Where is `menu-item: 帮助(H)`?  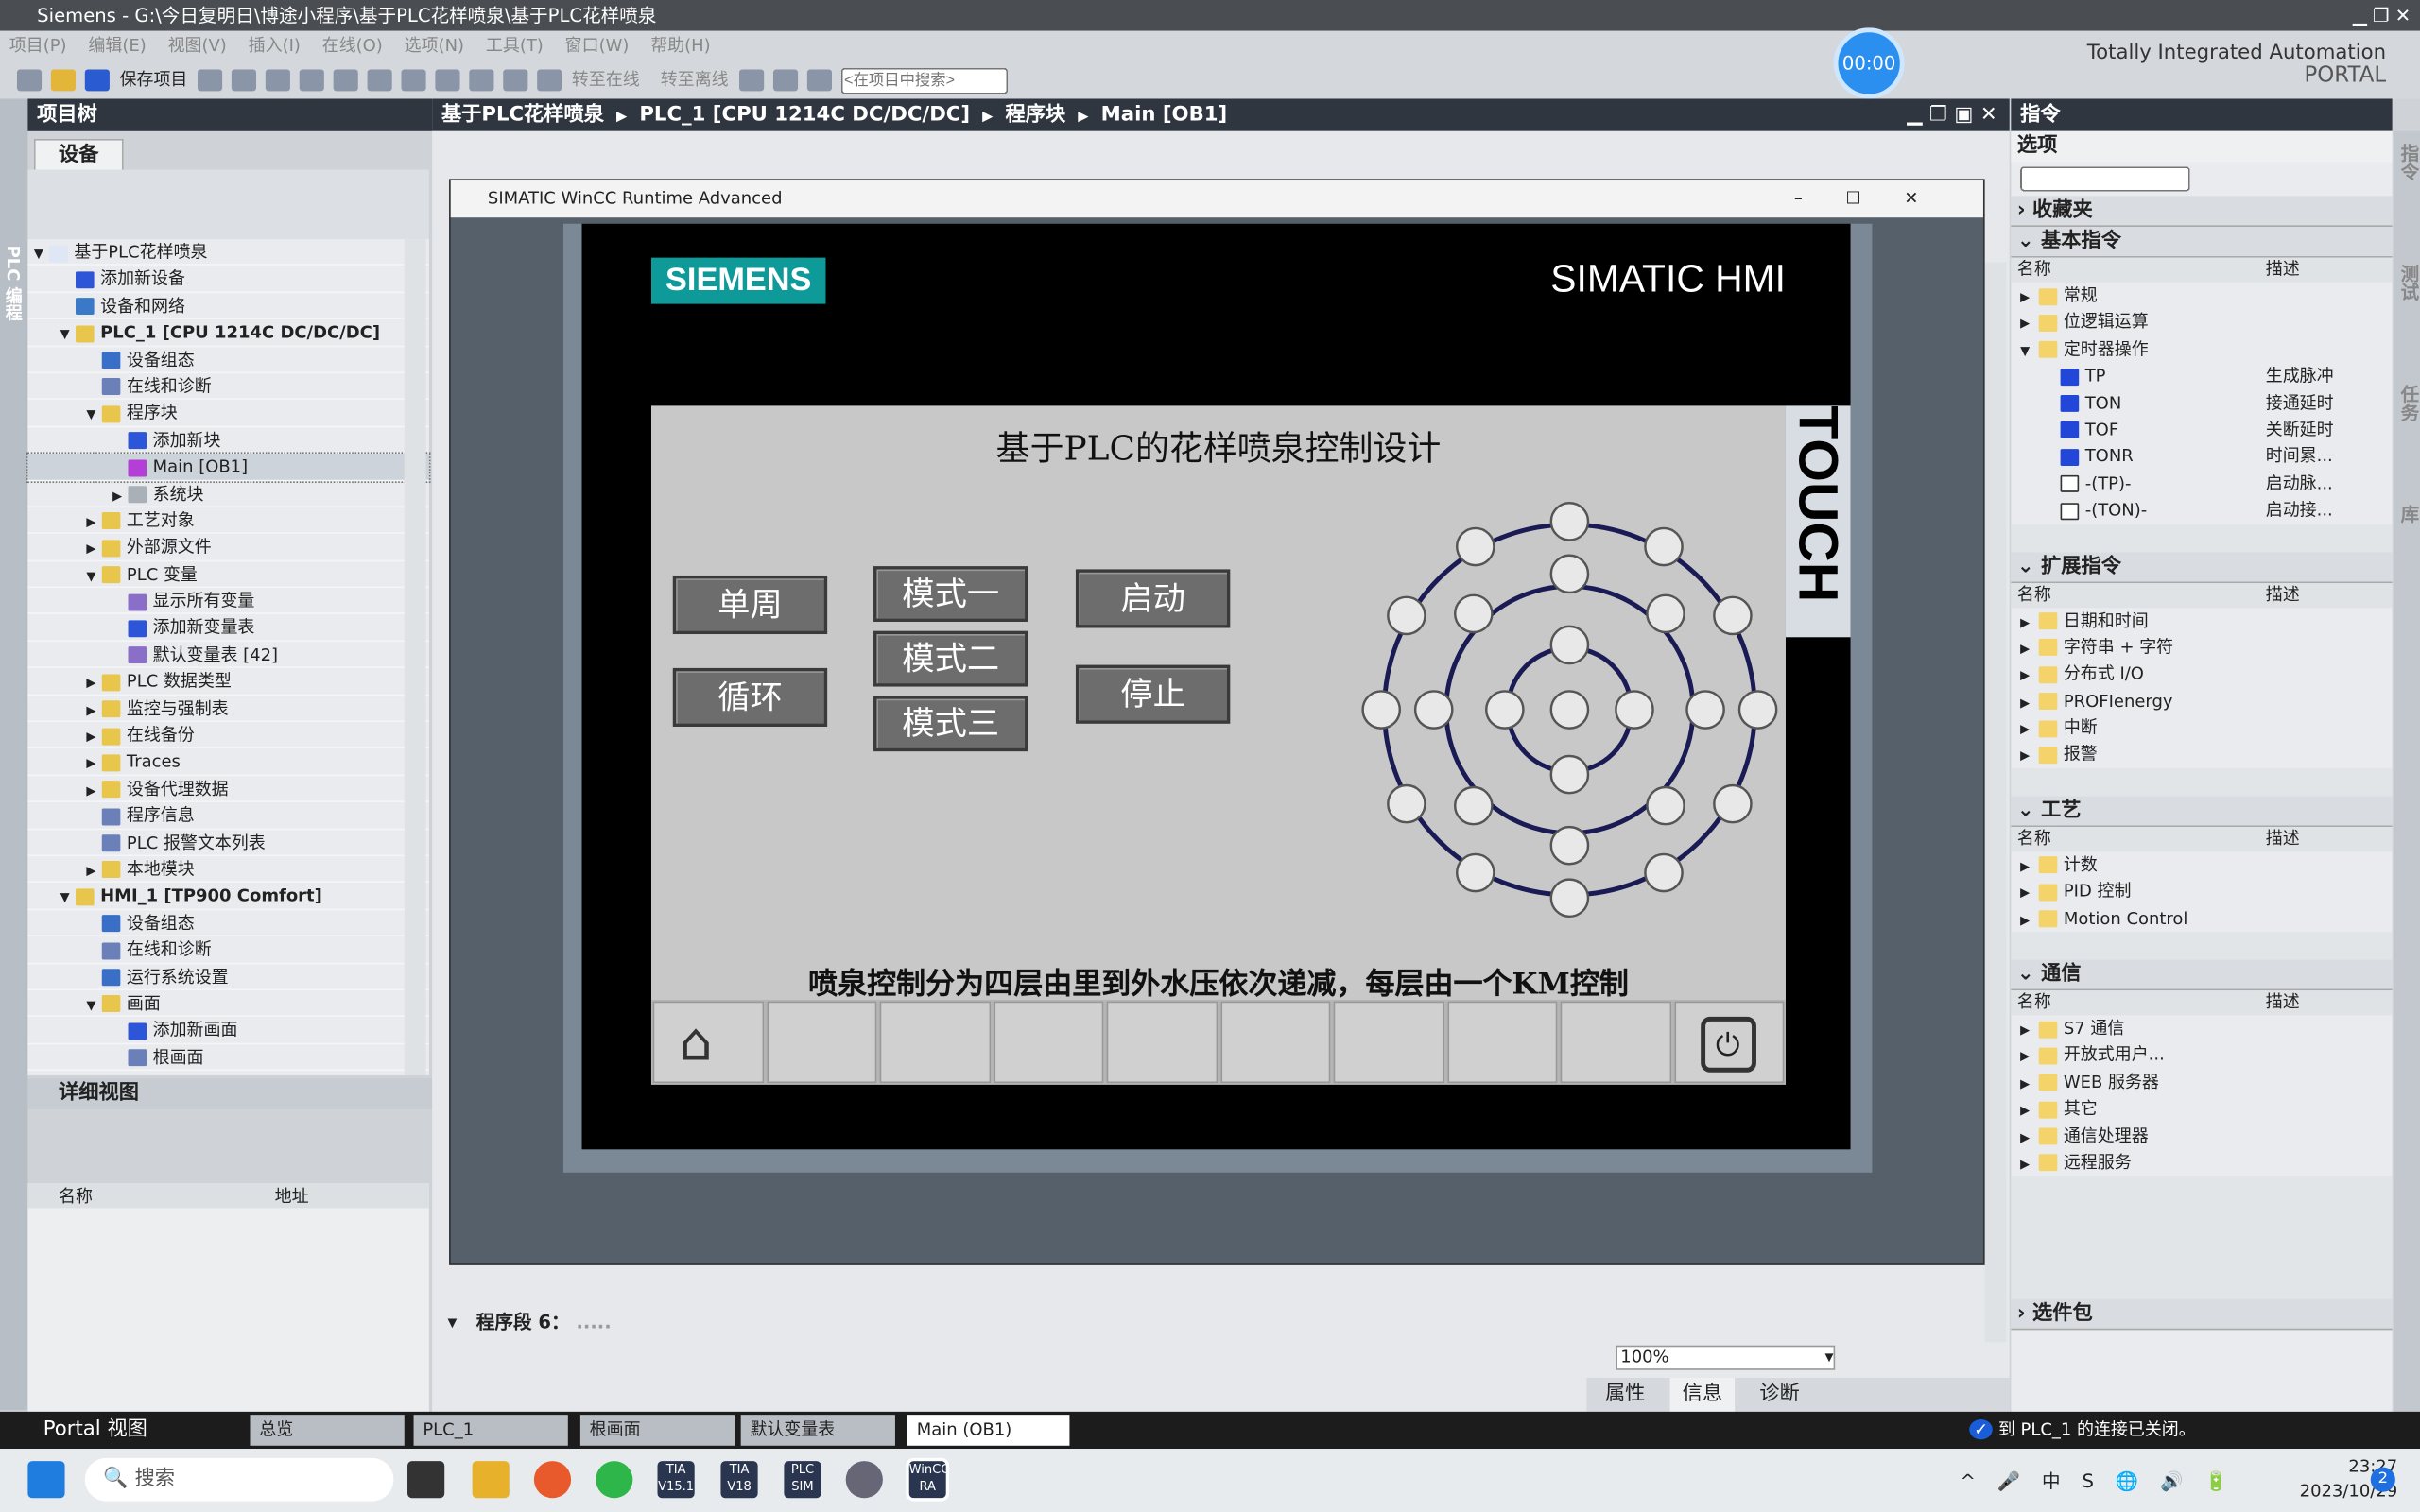 menu-item: 帮助(H) is located at coordinates (680, 46).